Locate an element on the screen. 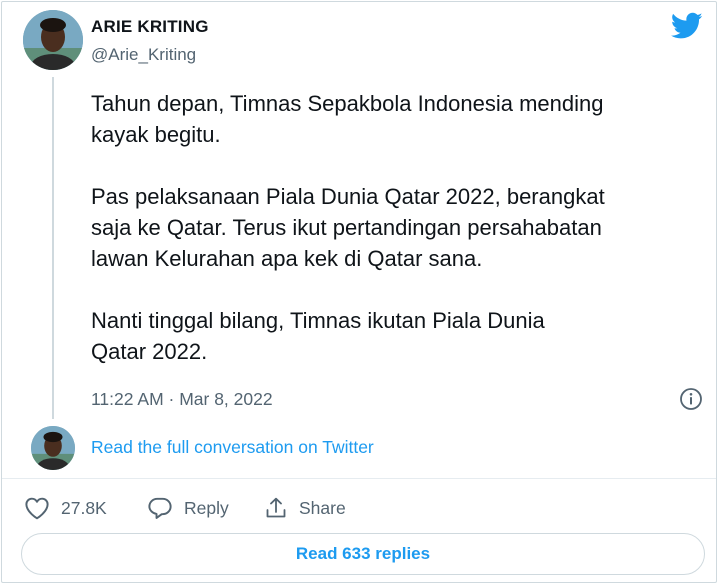 The width and height of the screenshot is (720, 586). twitter-bird-icon is located at coordinates (686, 26).